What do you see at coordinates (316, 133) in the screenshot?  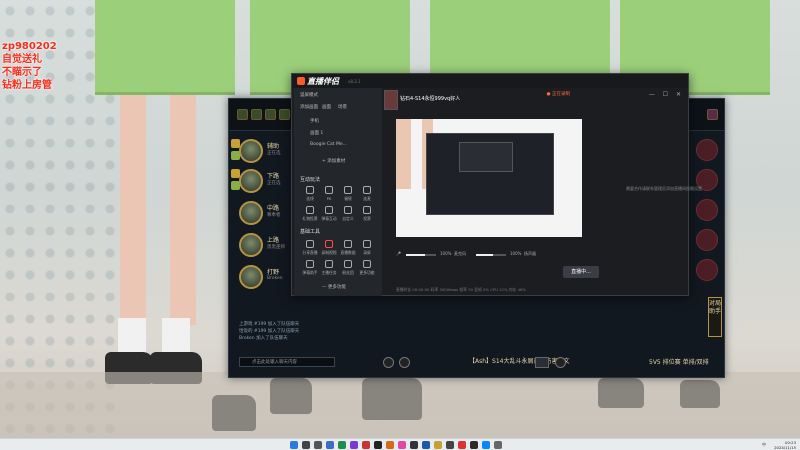 I see `source-item: 画面 1` at bounding box center [316, 133].